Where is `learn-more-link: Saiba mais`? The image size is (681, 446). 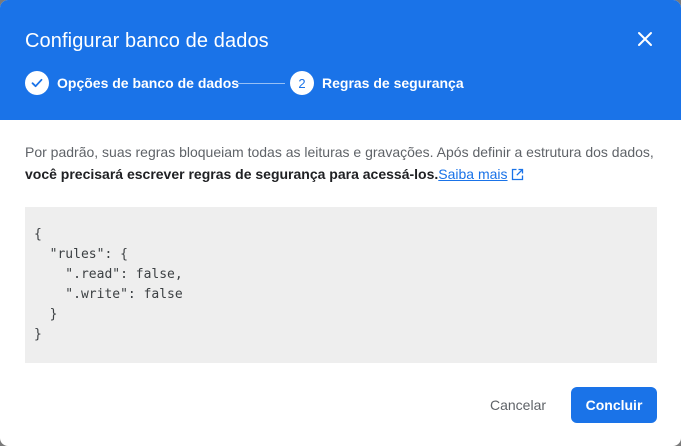 learn-more-link: Saiba mais is located at coordinates (480, 174).